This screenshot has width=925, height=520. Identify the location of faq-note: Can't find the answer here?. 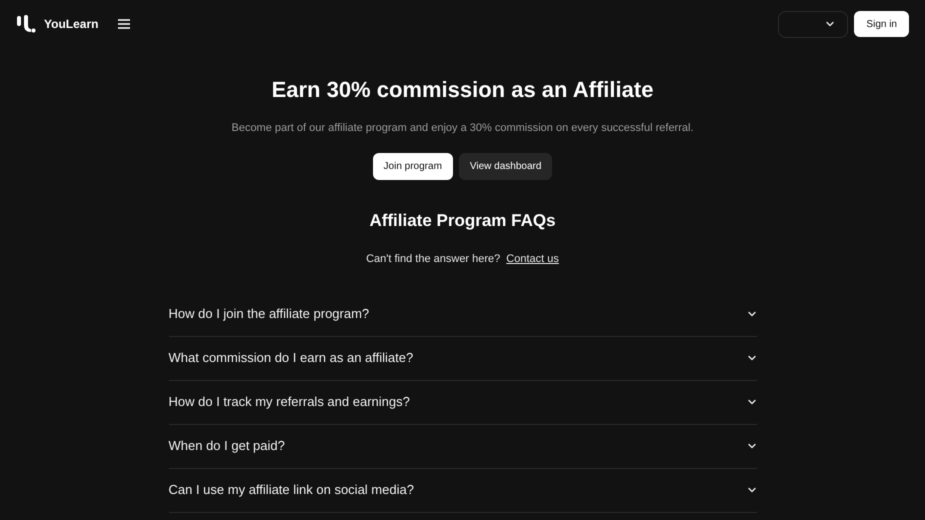
(433, 259).